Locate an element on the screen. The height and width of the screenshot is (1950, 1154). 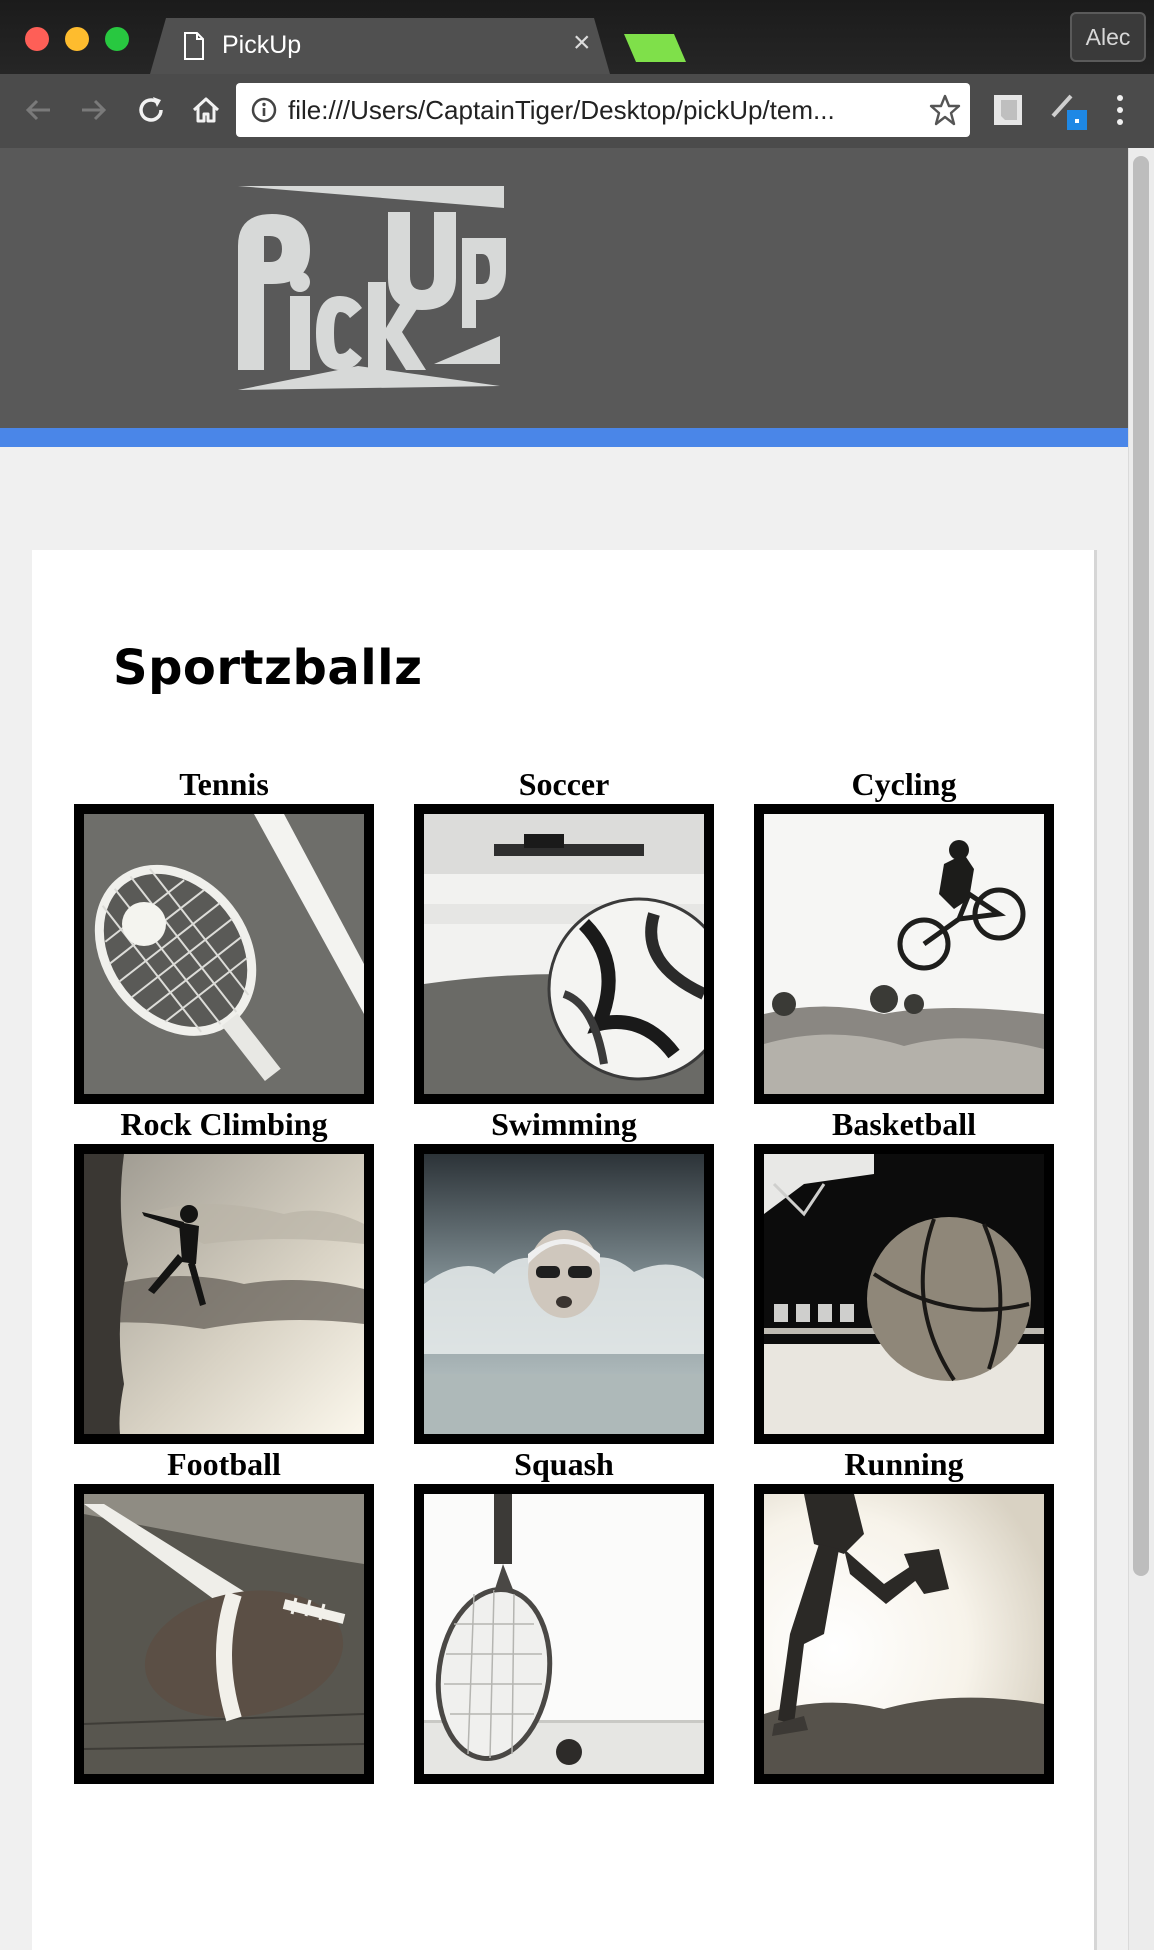
browser-titlebar: PickUp × Alec is located at coordinates (577, 37).